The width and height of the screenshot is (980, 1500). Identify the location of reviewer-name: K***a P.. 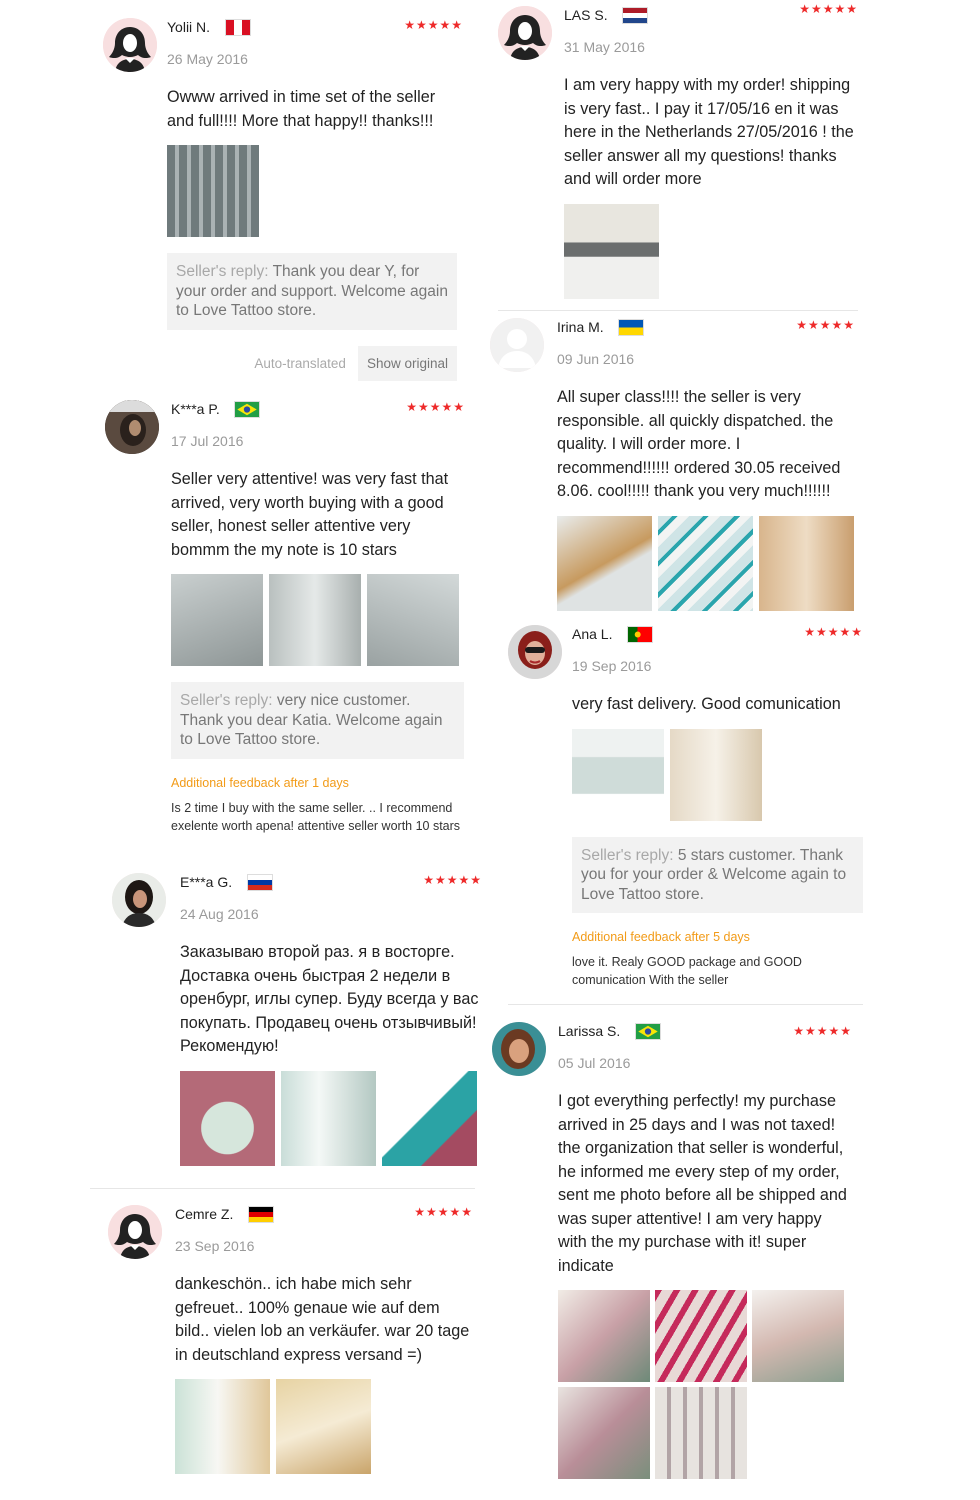
(195, 409).